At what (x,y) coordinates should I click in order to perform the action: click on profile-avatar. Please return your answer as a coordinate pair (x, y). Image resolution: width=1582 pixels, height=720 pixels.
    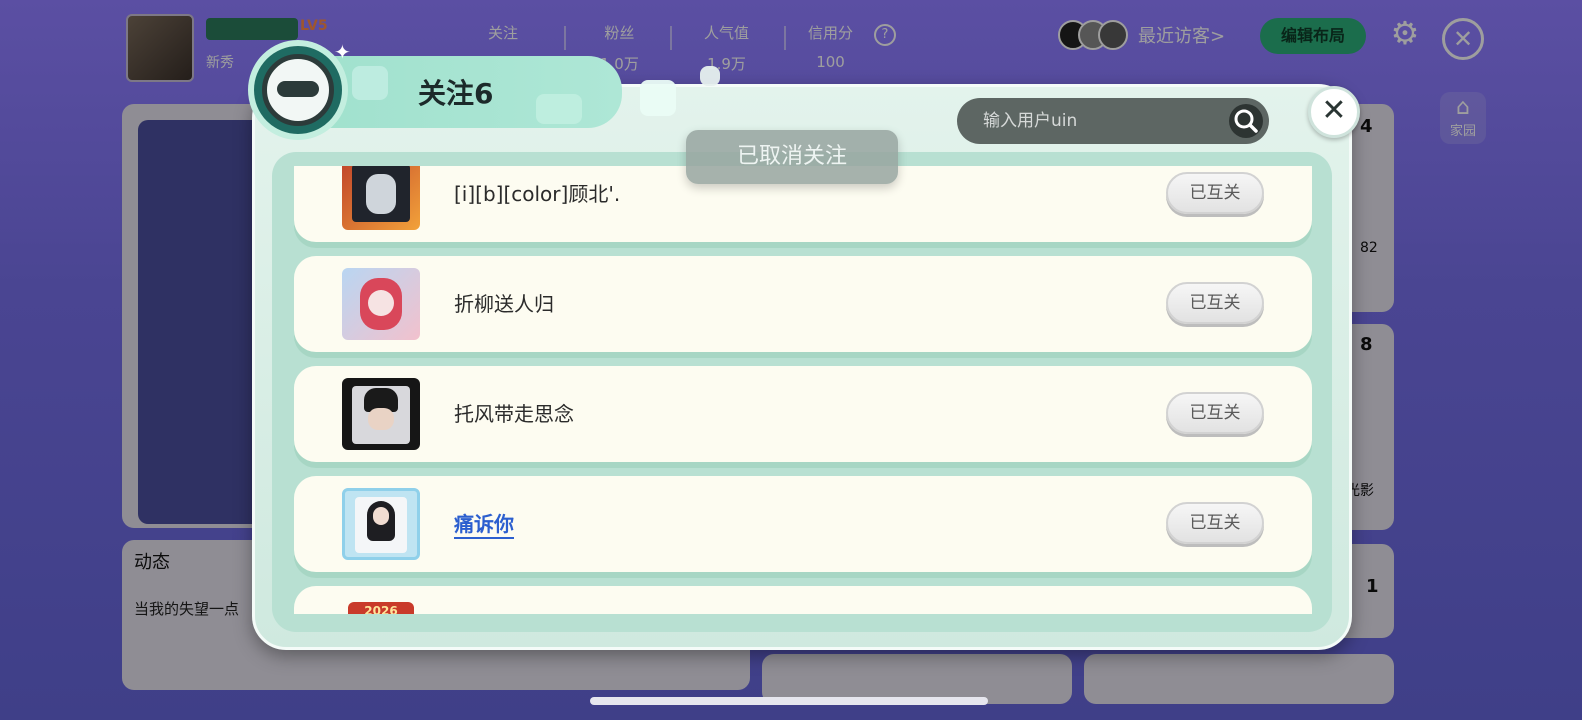
    Looking at the image, I should click on (160, 48).